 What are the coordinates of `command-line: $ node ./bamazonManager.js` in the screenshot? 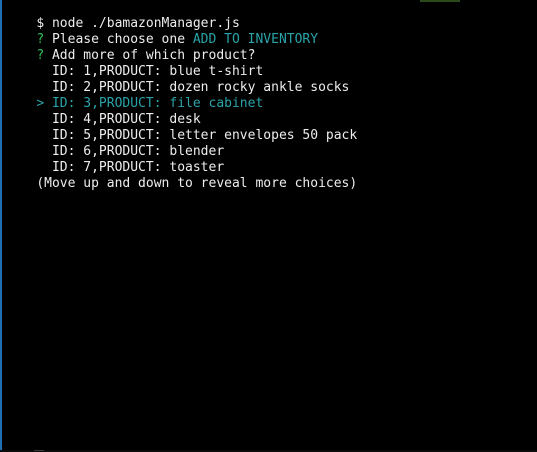 It's located at (271, 15).